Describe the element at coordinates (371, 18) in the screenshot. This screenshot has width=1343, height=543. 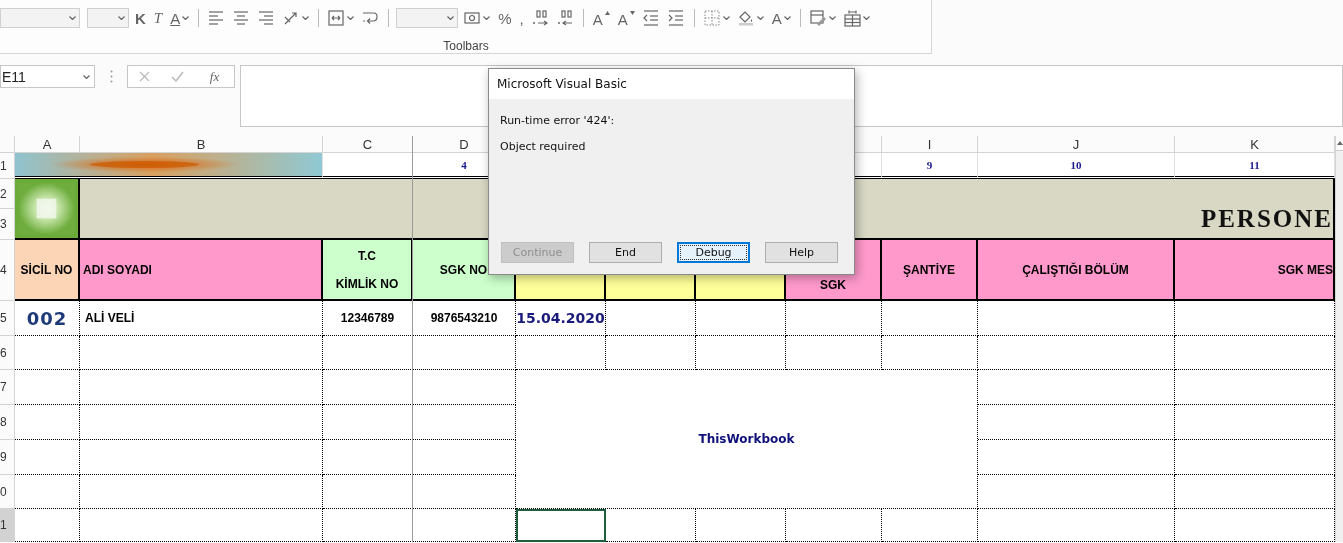
I see `wrap-icon` at that location.